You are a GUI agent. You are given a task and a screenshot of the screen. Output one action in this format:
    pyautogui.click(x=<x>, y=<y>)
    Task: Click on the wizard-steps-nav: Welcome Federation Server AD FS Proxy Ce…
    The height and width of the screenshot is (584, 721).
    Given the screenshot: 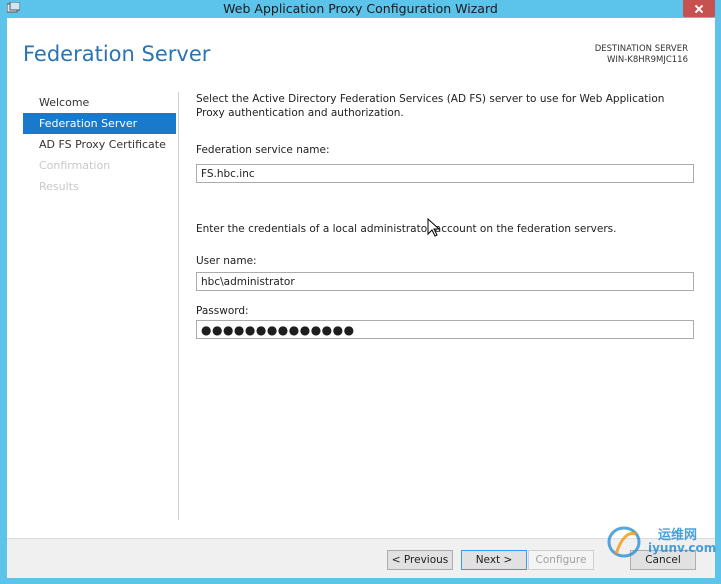 What is the action you would take?
    pyautogui.click(x=99, y=144)
    